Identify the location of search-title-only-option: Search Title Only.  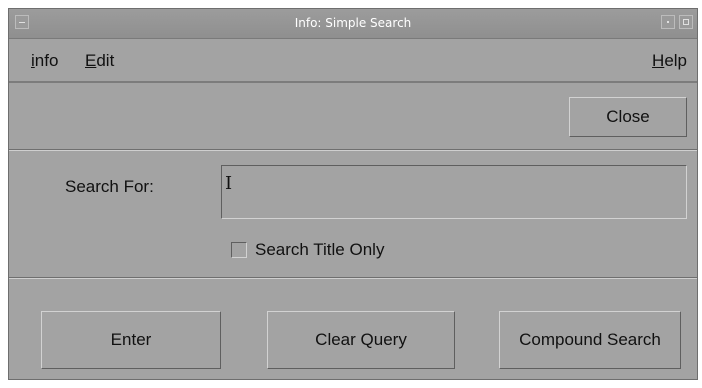
(307, 250).